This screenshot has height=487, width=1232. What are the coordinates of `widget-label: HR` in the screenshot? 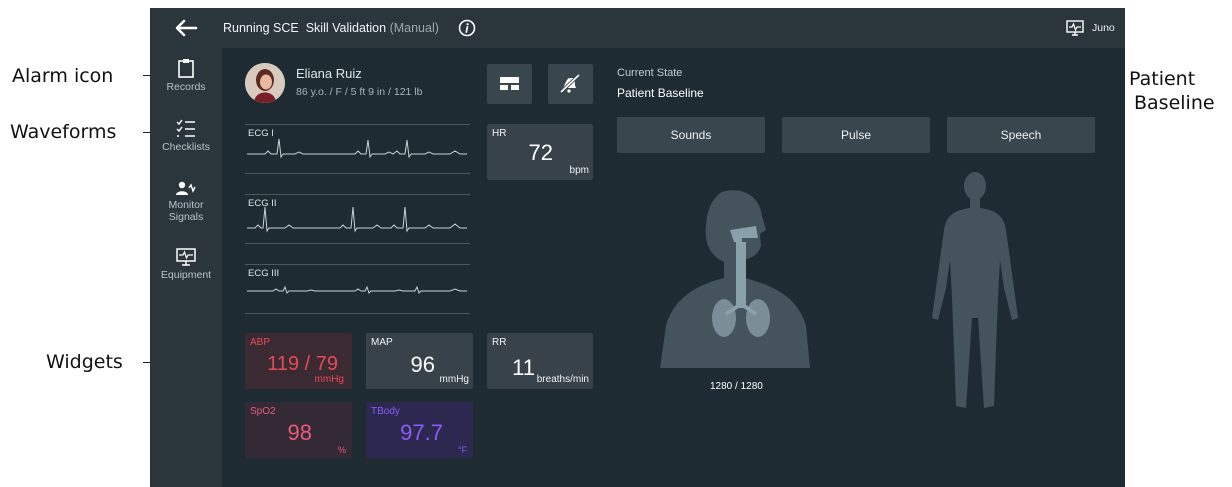 It's located at (499, 133).